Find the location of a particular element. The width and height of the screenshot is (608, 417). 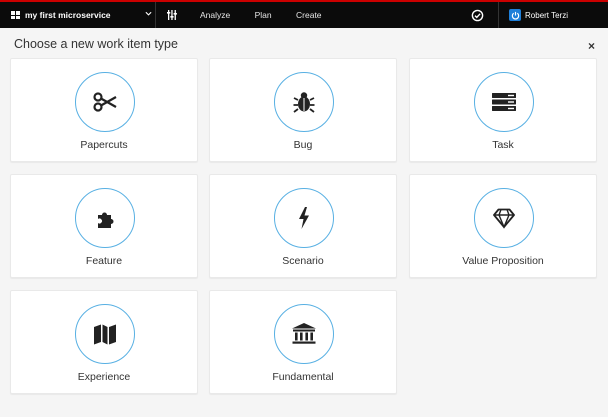

user-name: Robert Terzi is located at coordinates (546, 15).